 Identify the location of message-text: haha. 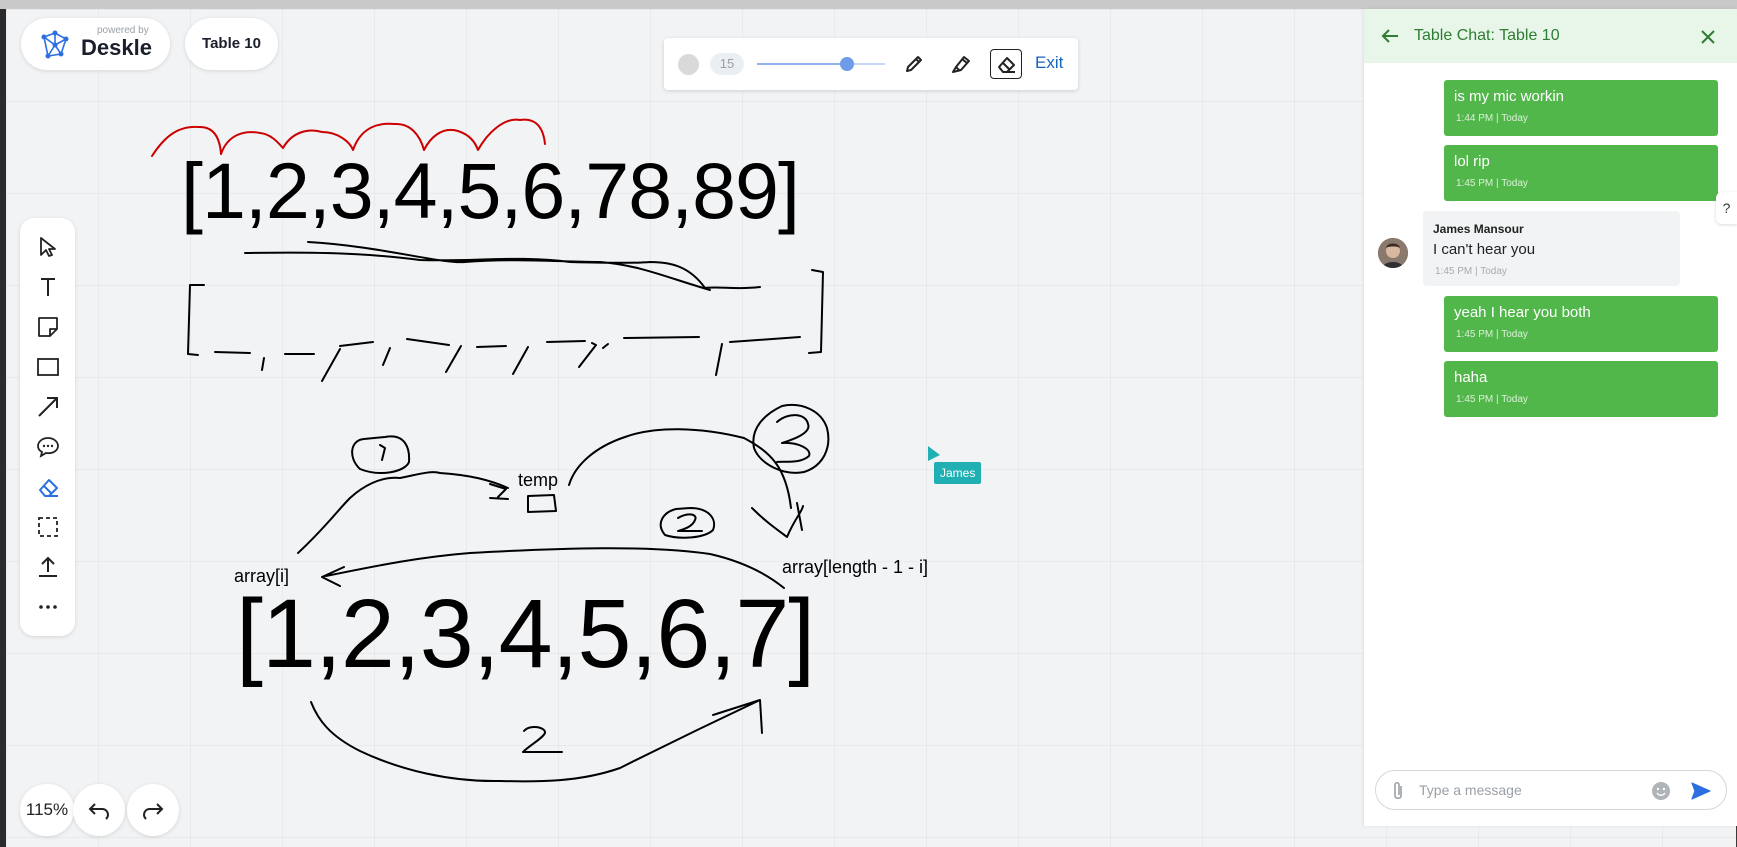
(1471, 377).